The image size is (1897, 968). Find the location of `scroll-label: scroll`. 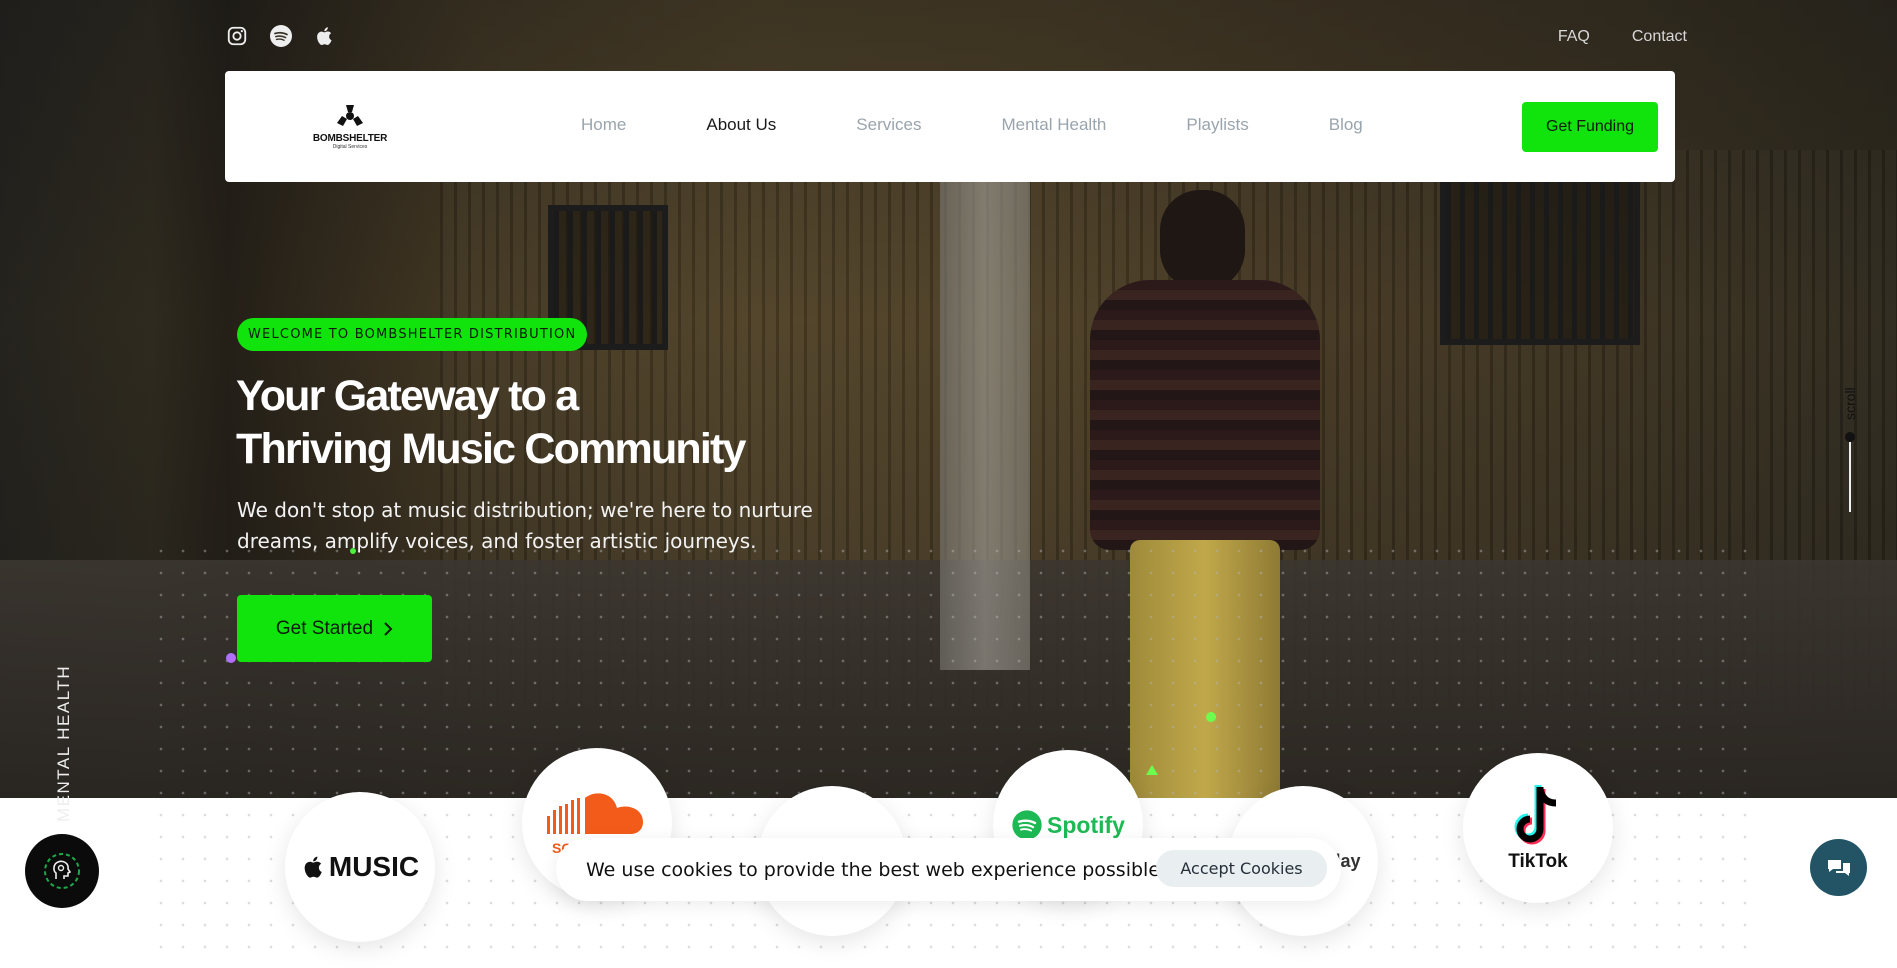

scroll-label: scroll is located at coordinates (1850, 403).